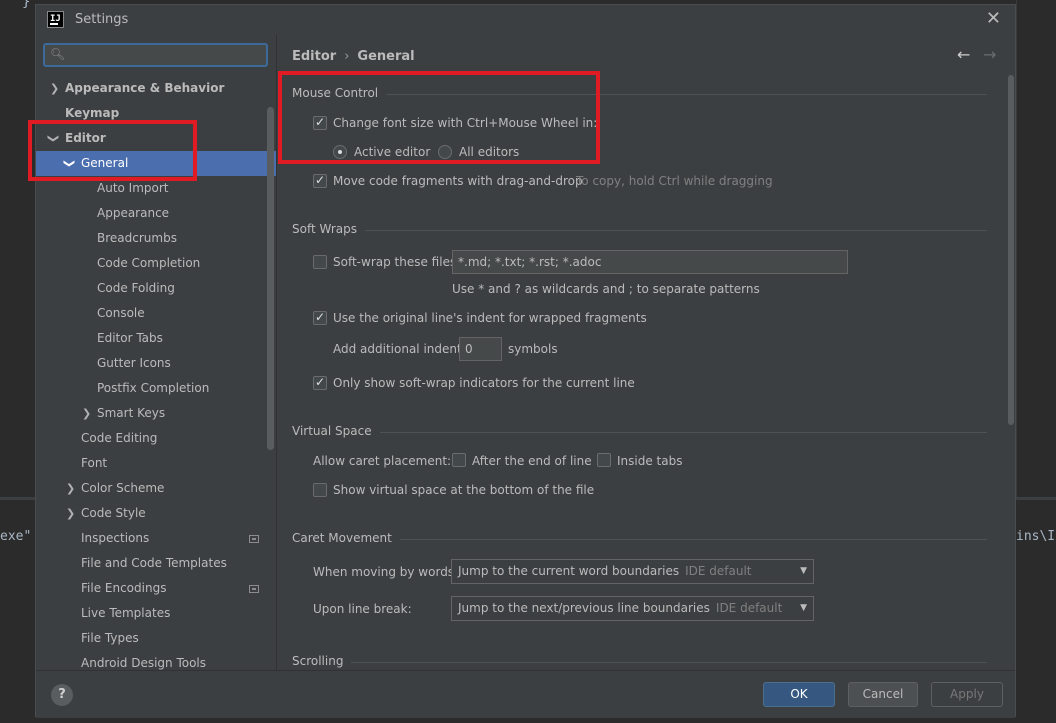 Image resolution: width=1056 pixels, height=723 pixels. I want to click on section-title: Soft Wraps, so click(328, 229).